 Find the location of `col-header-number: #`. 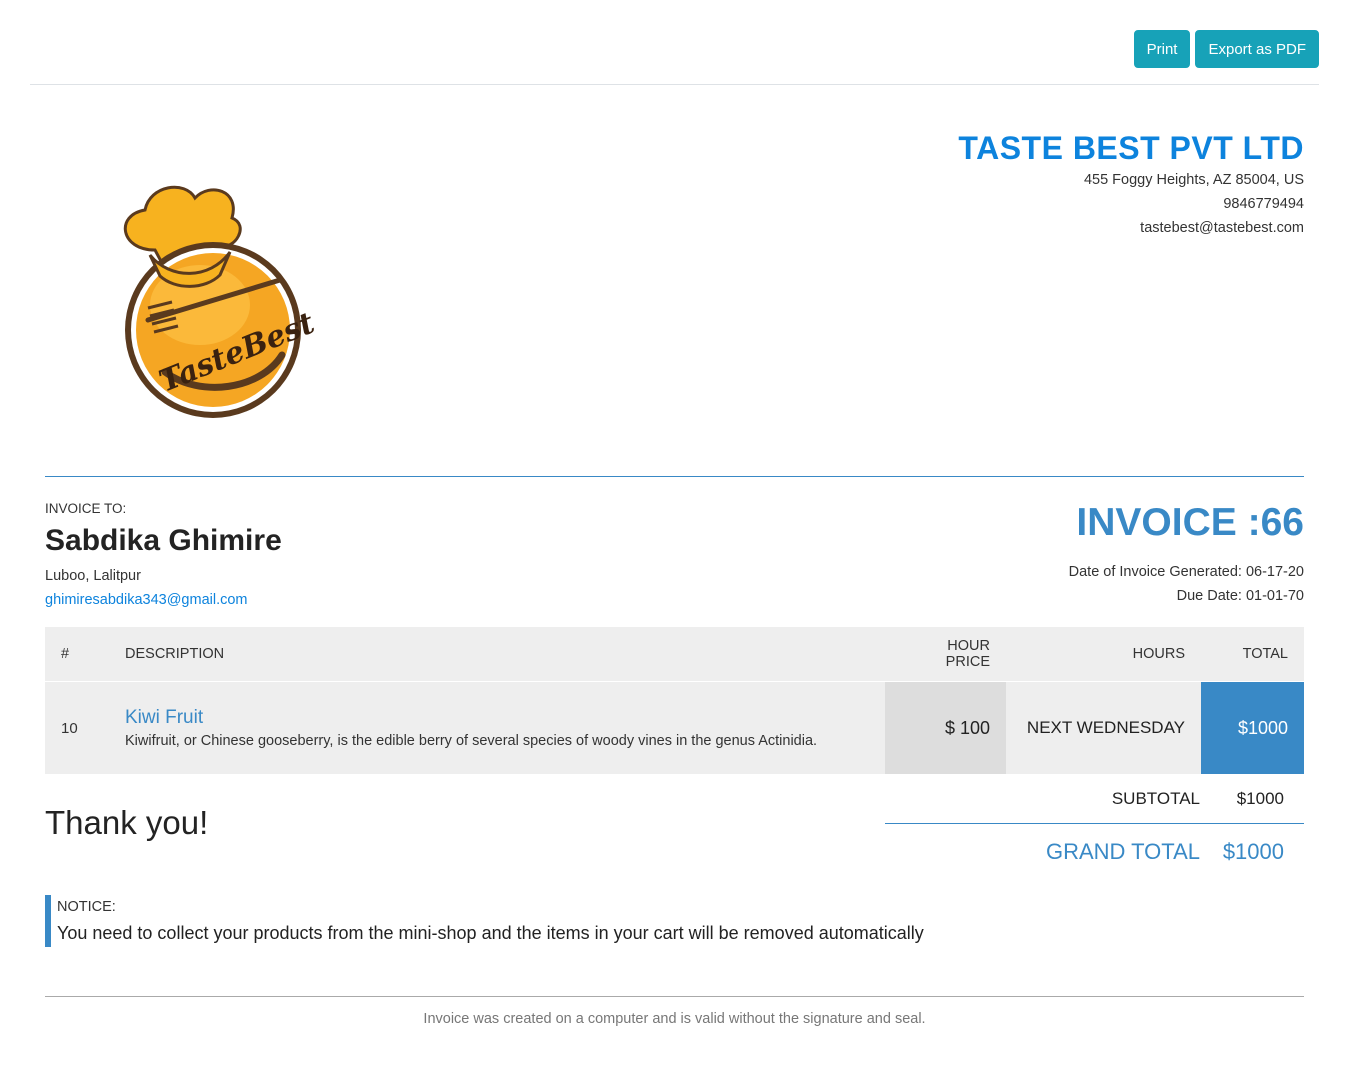

col-header-number: # is located at coordinates (77, 654).